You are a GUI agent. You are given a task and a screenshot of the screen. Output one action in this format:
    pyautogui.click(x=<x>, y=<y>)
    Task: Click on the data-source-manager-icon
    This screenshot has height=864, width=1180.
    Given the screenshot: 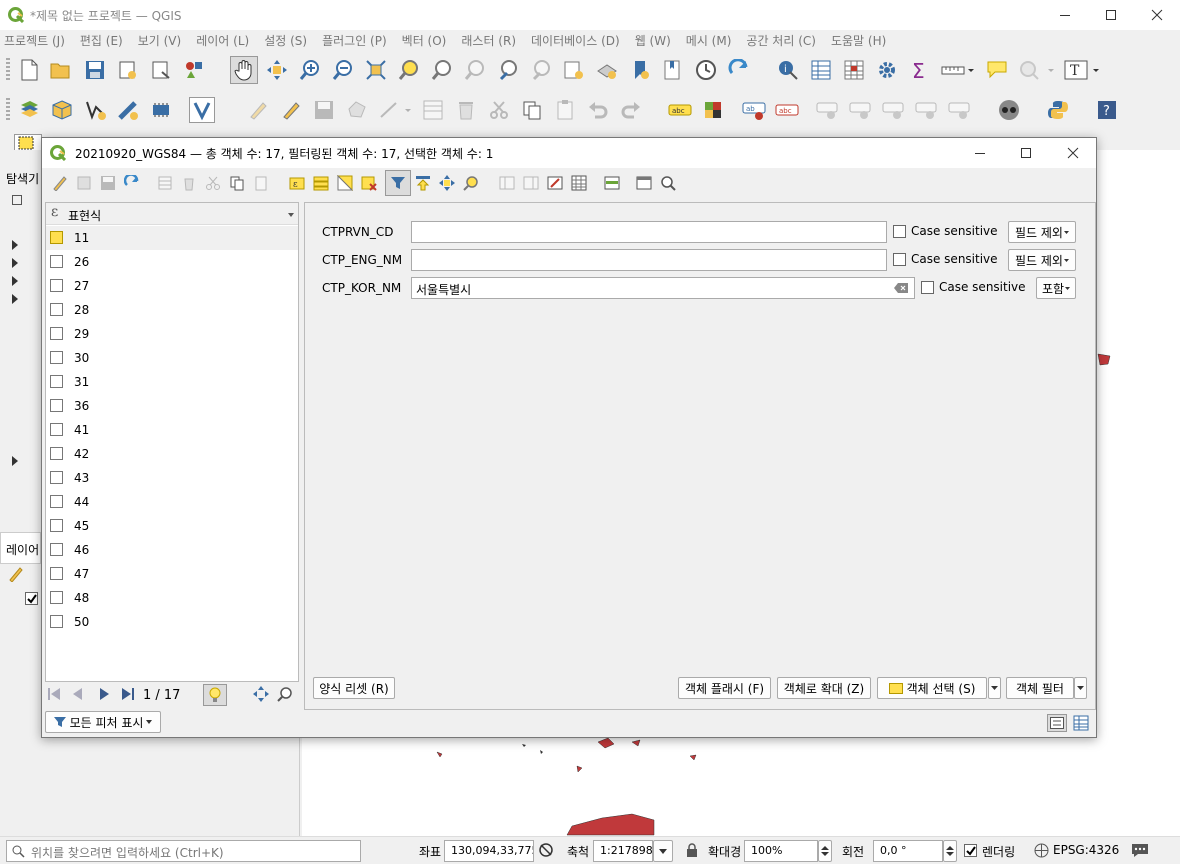 What is the action you would take?
    pyautogui.click(x=29, y=110)
    